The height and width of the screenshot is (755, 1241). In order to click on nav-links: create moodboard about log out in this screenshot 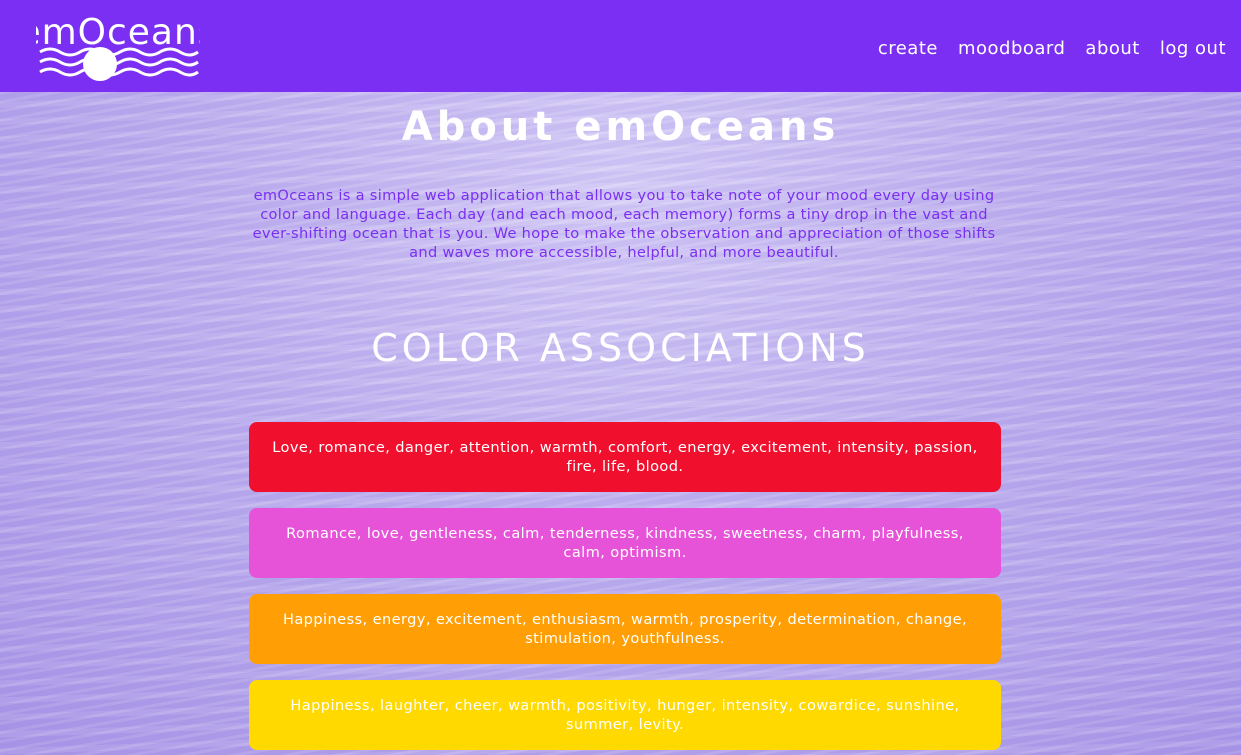, I will do `click(1052, 48)`.